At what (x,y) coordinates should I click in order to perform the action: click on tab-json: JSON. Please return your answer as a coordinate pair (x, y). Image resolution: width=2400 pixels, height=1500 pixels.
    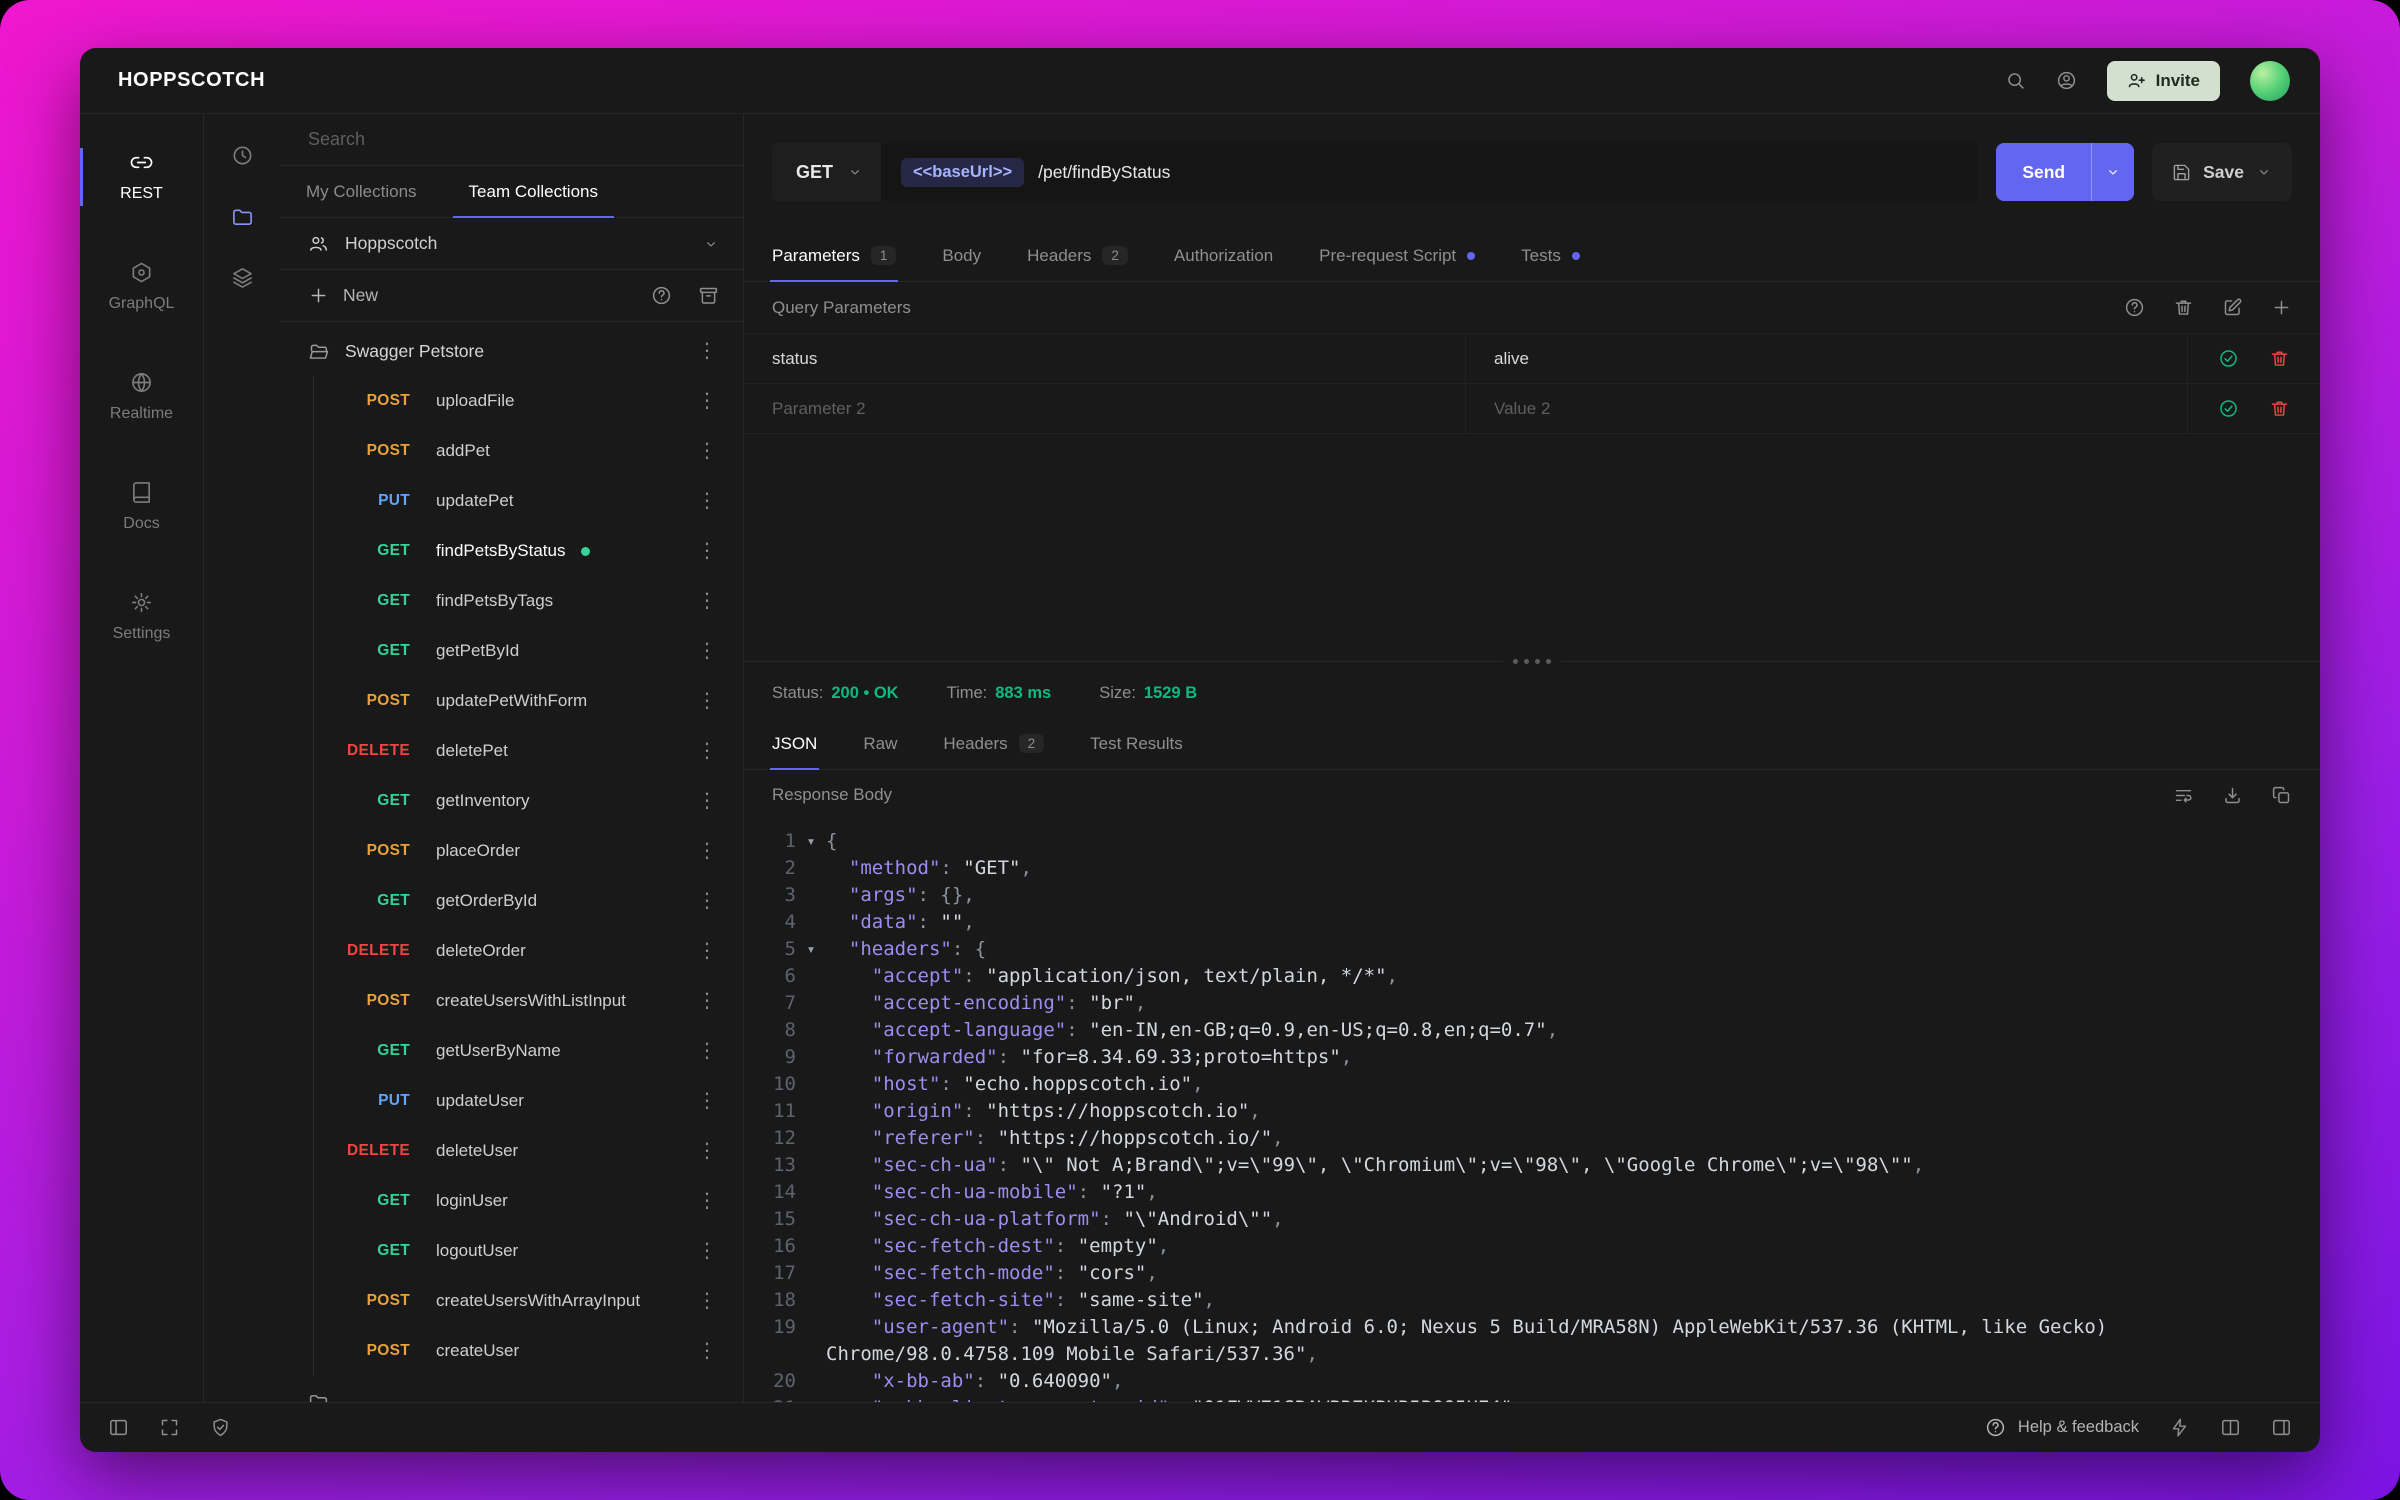
    Looking at the image, I should click on (794, 744).